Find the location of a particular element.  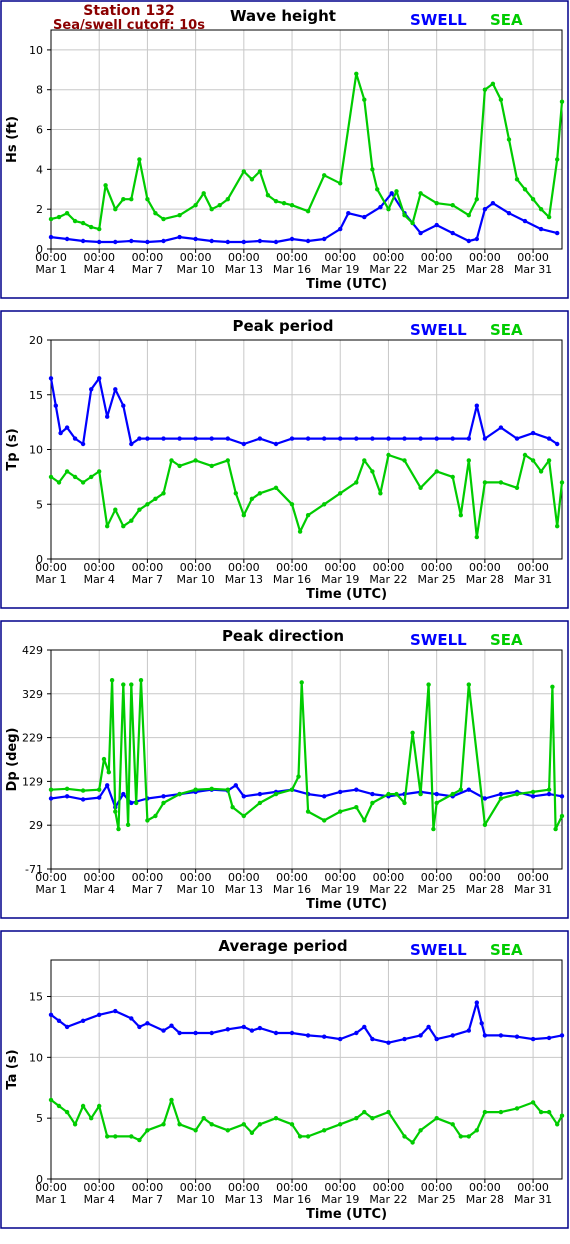

x-tick-date: Mar 10 is located at coordinates (195, 1199).